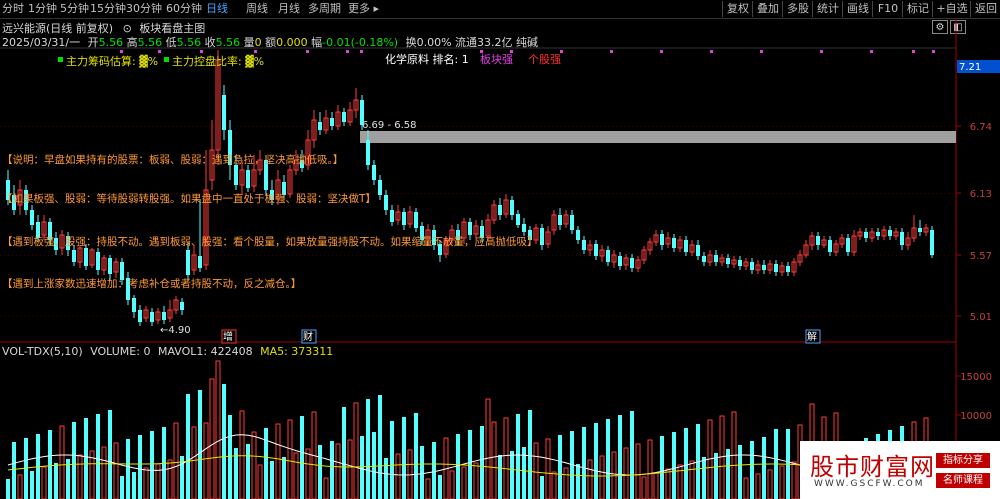 This screenshot has height=499, width=1000. I want to click on strategy-note-1: 【如果板强、股弱：等待股弱转股强。如果盘中一直处于板强、股弱：坚决做T】, so click(189, 198).